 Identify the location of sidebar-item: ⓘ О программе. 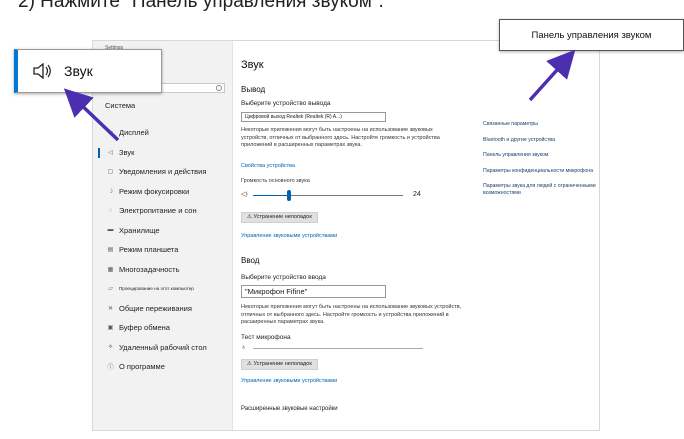
(163, 367).